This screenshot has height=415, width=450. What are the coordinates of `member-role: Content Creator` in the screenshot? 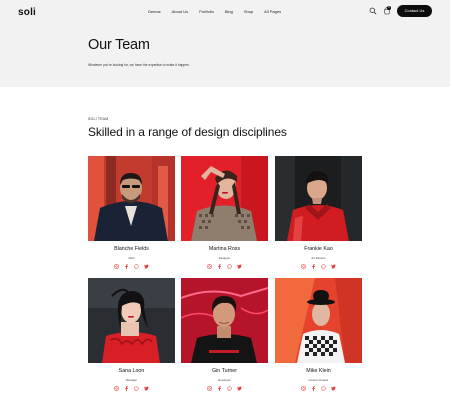 It's located at (318, 380).